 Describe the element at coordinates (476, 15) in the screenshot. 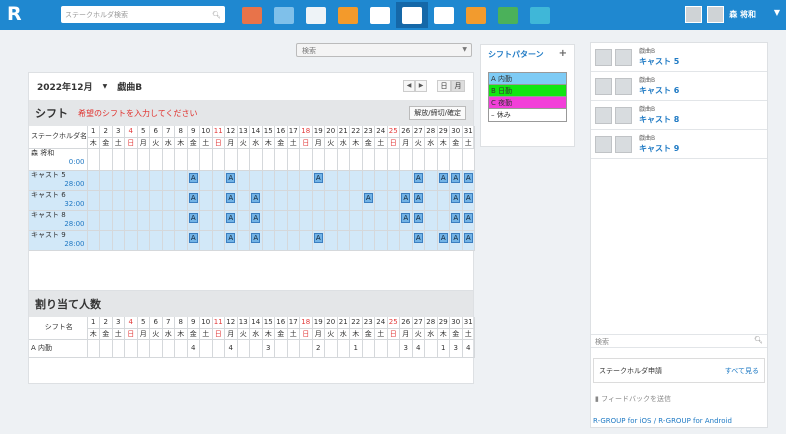

I see `people-app-button` at that location.